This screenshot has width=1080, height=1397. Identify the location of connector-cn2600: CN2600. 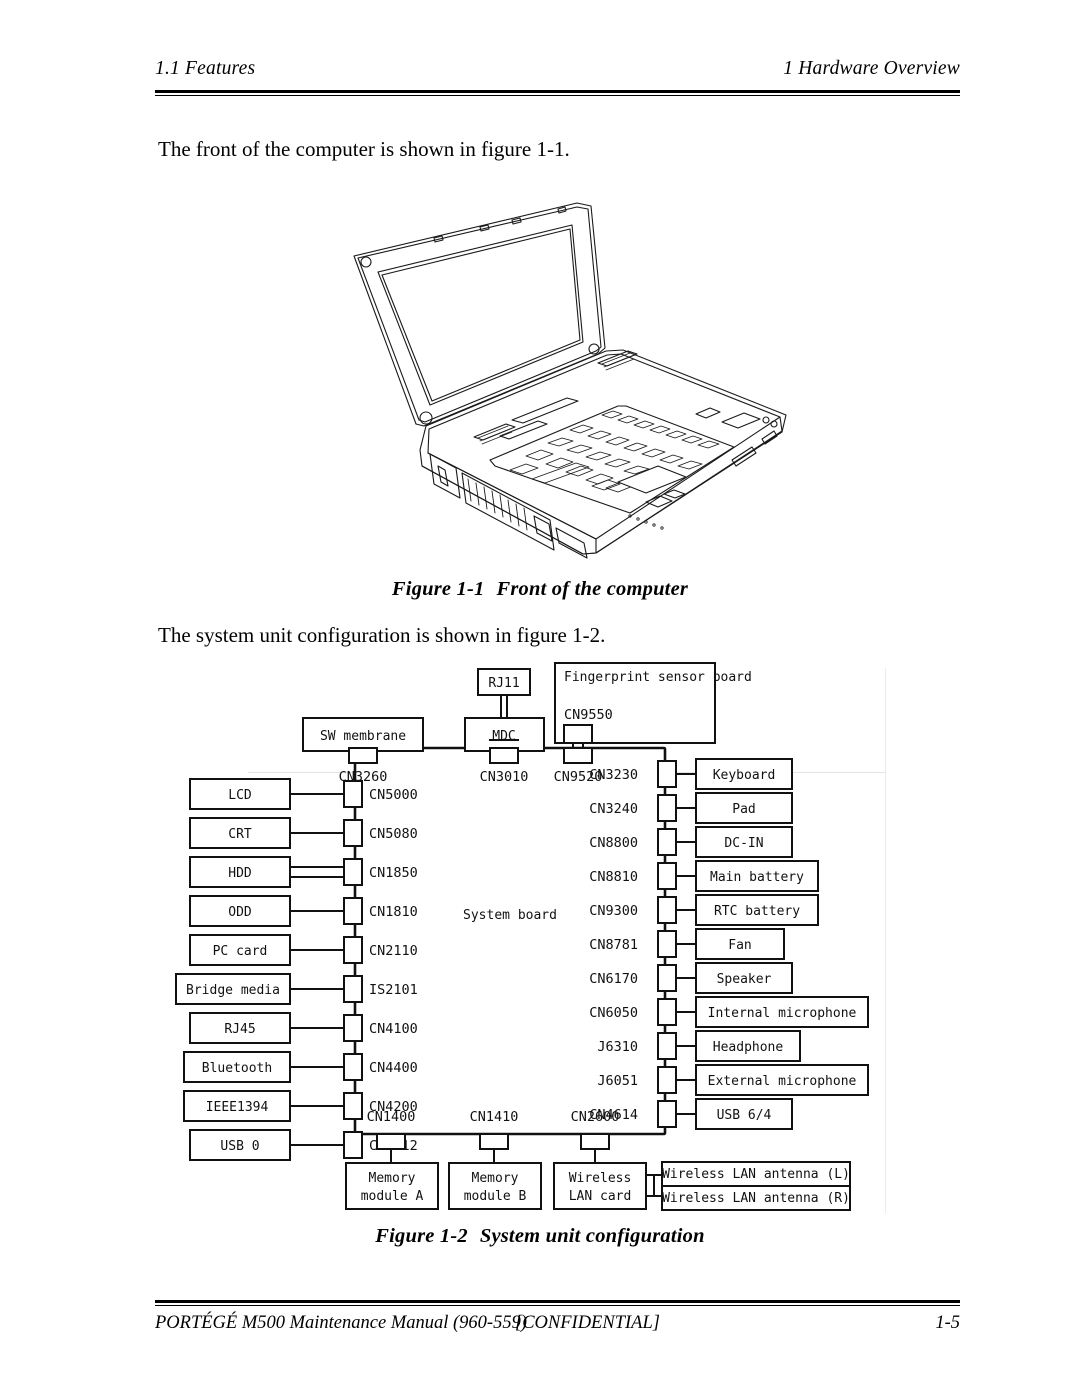
(595, 1117).